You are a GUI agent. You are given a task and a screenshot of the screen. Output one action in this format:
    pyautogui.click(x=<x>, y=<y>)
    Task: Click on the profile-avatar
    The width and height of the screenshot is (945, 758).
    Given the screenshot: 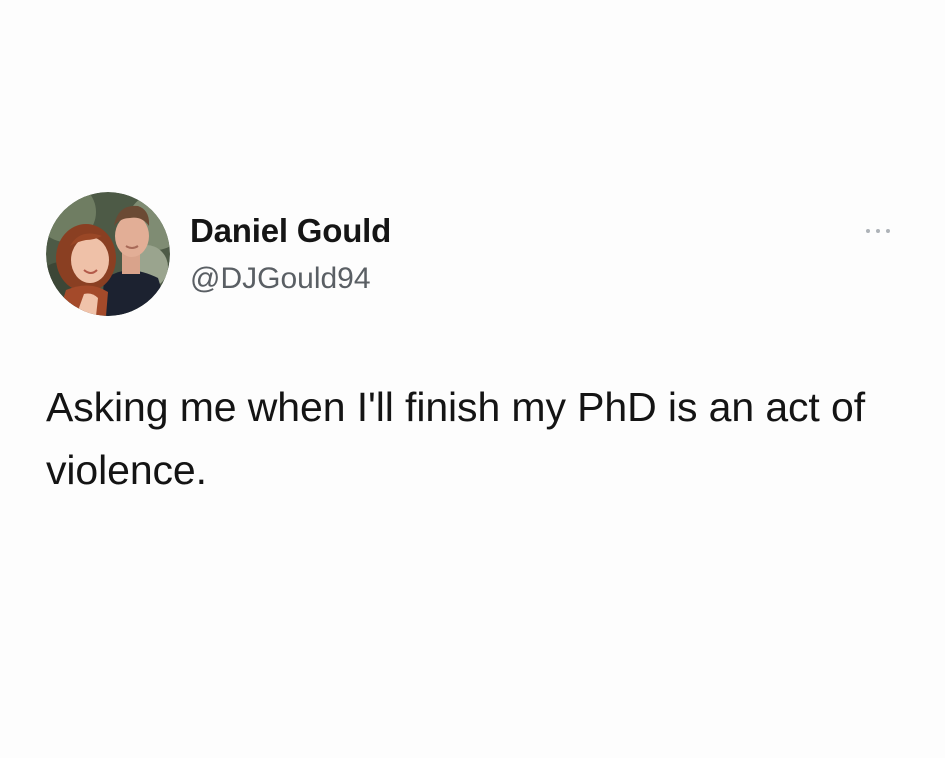 What is the action you would take?
    pyautogui.click(x=108, y=254)
    